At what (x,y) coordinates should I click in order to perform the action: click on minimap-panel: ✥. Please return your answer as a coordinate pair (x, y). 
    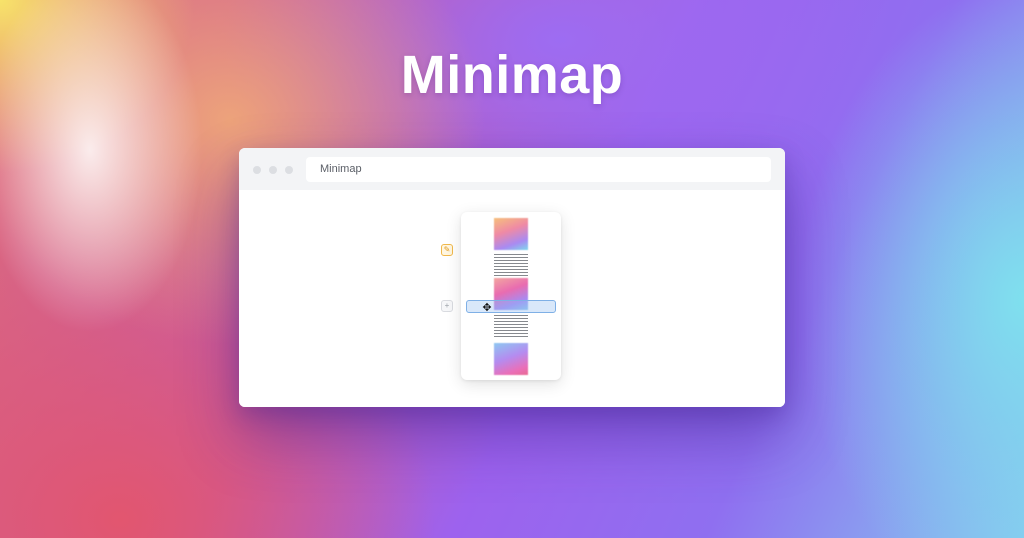
    Looking at the image, I should click on (511, 296).